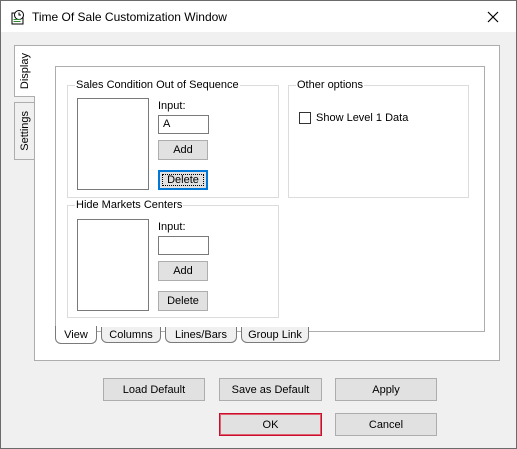  I want to click on tab-lines-bars: Lines/Bars, so click(201, 335).